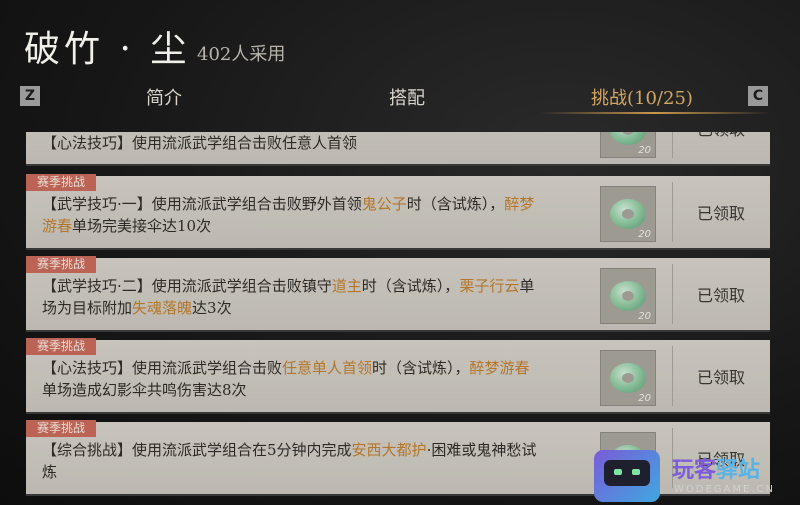 The image size is (800, 505). What do you see at coordinates (241, 54) in the screenshot?
I see `adopters-count: 402人采用` at bounding box center [241, 54].